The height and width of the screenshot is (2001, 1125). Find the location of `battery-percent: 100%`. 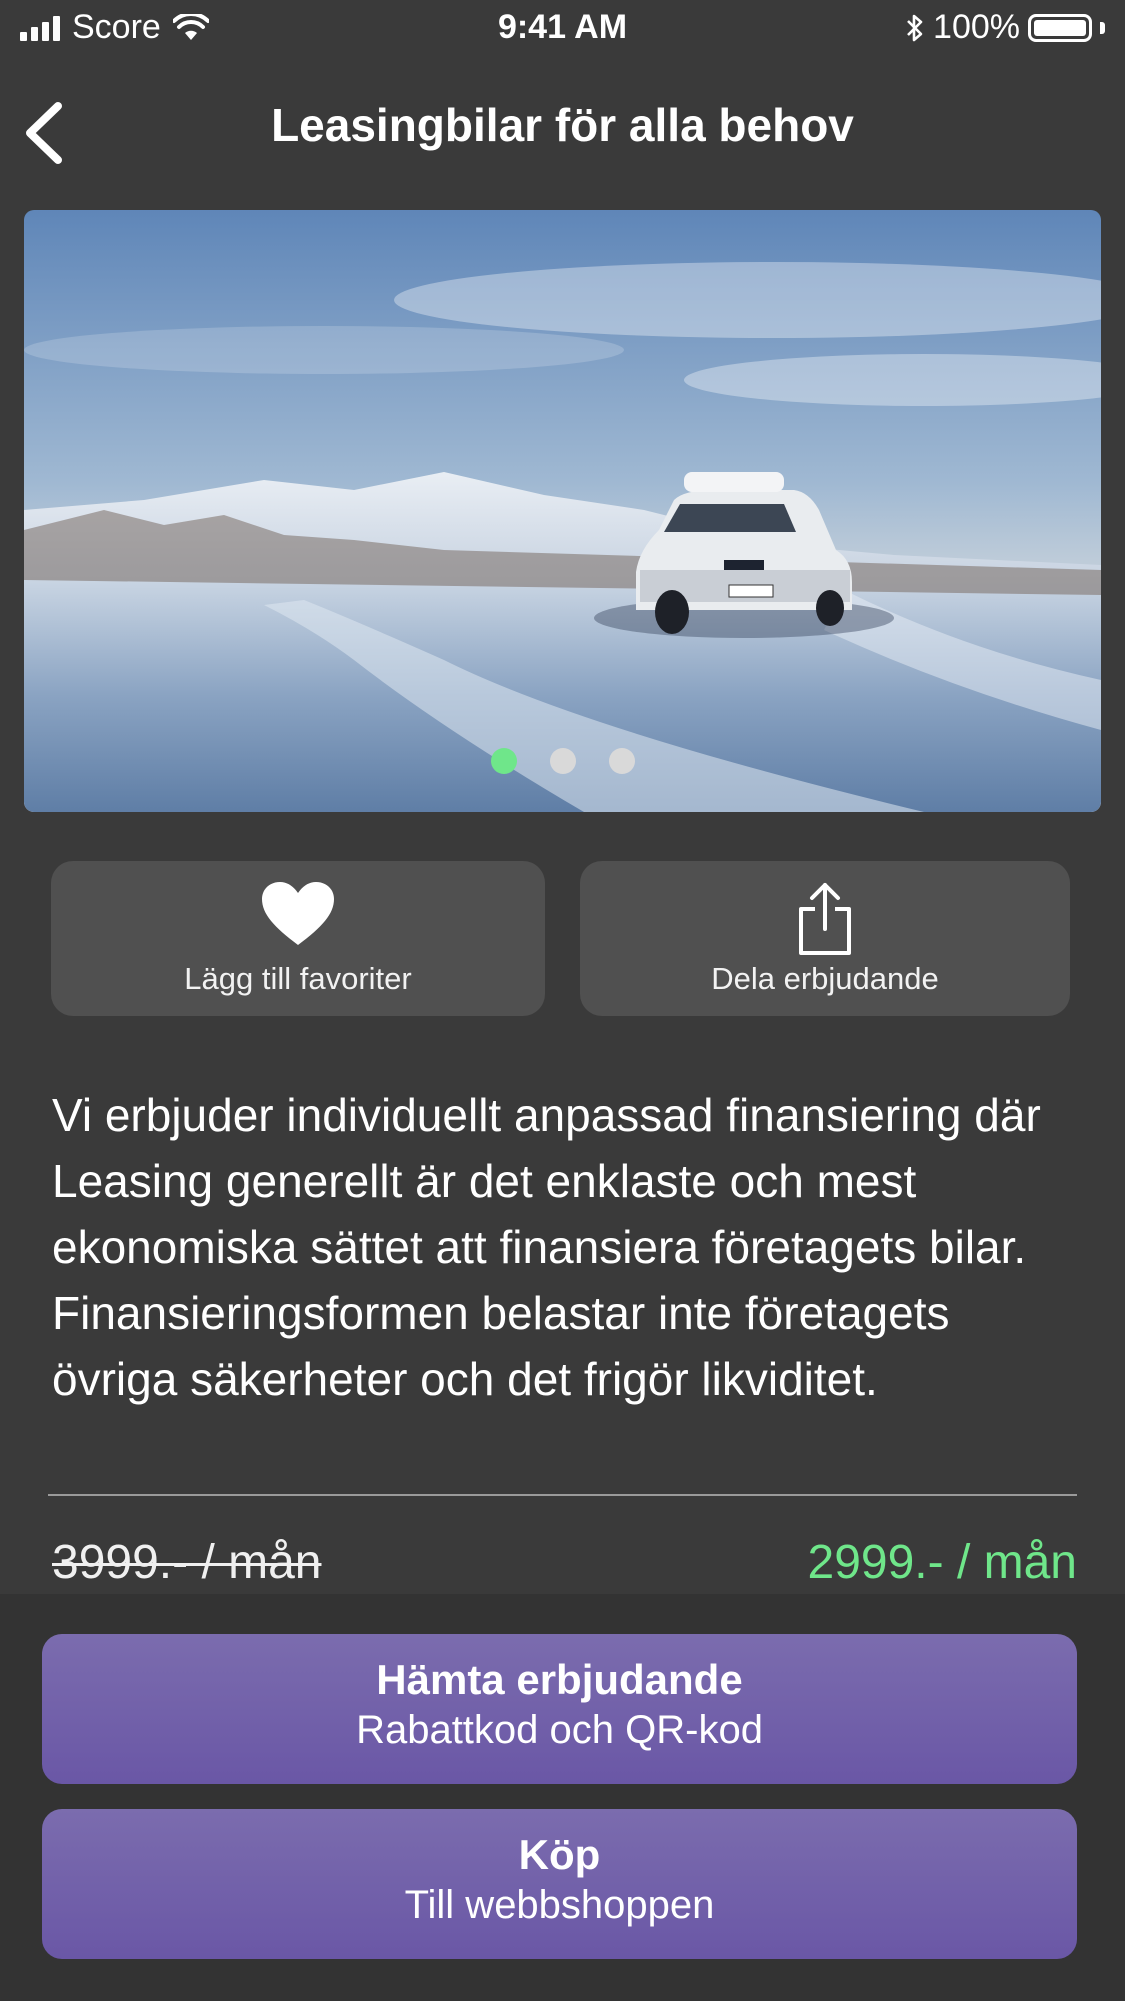

battery-percent: 100% is located at coordinates (976, 27).